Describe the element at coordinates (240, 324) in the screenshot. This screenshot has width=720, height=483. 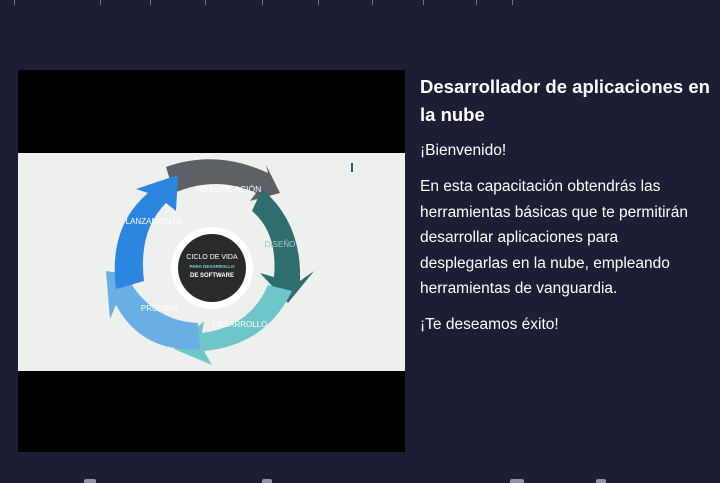
I see `stage-label-desarrollo: DESARROLLO` at that location.